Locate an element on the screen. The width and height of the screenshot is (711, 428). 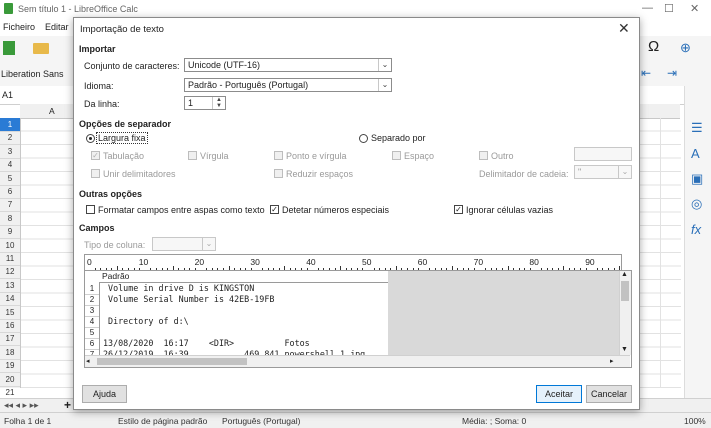
row-header: 5 is located at coordinates (10, 179).